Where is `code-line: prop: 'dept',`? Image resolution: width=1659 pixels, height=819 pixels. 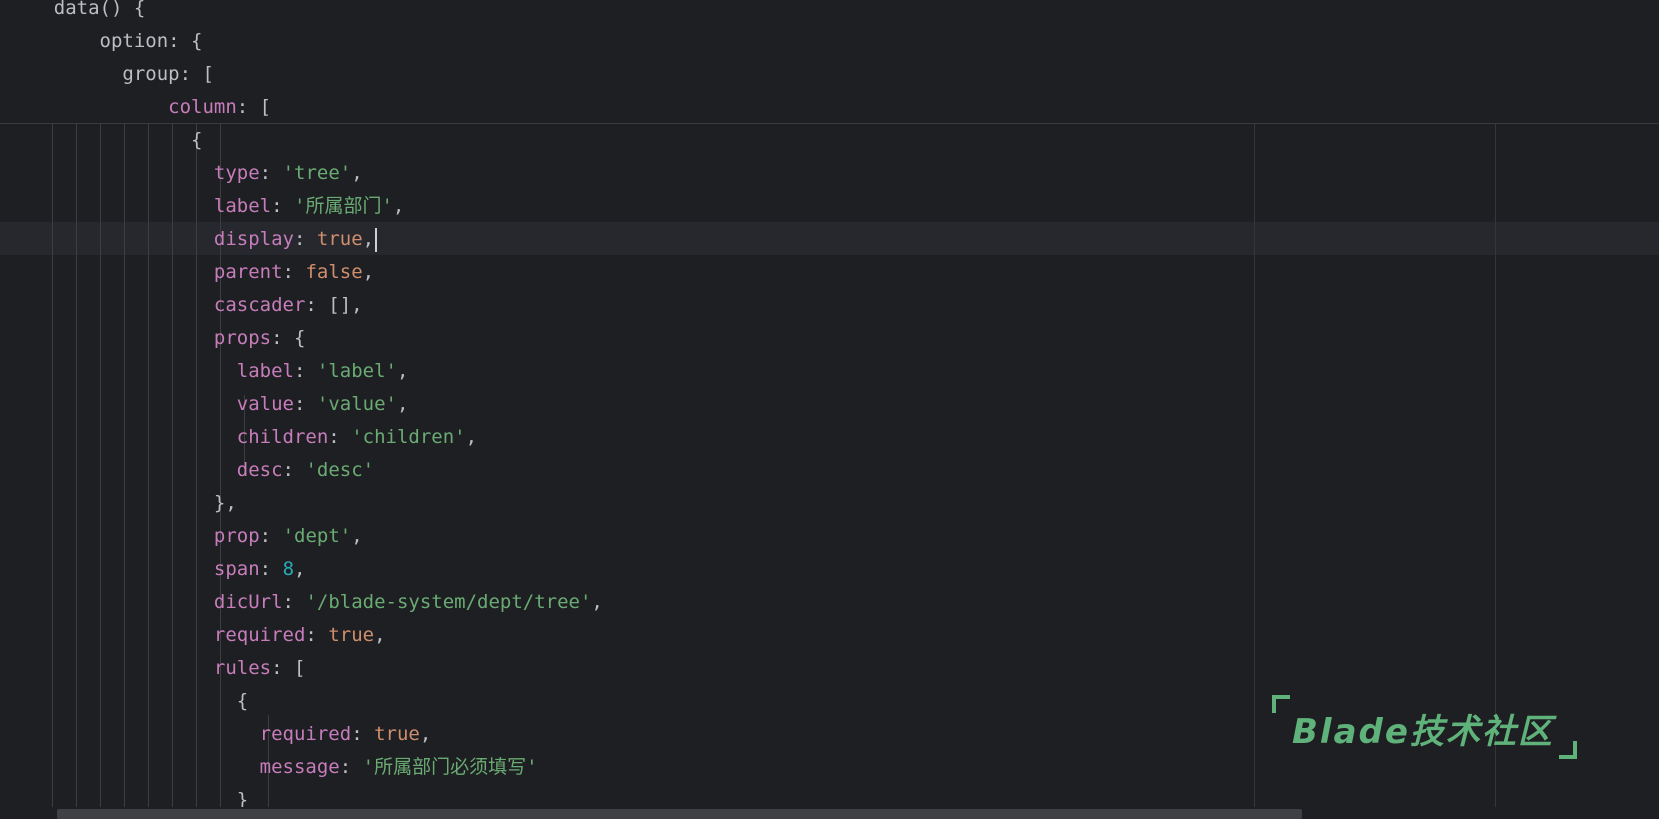 code-line: prop: 'dept', is located at coordinates (185, 536).